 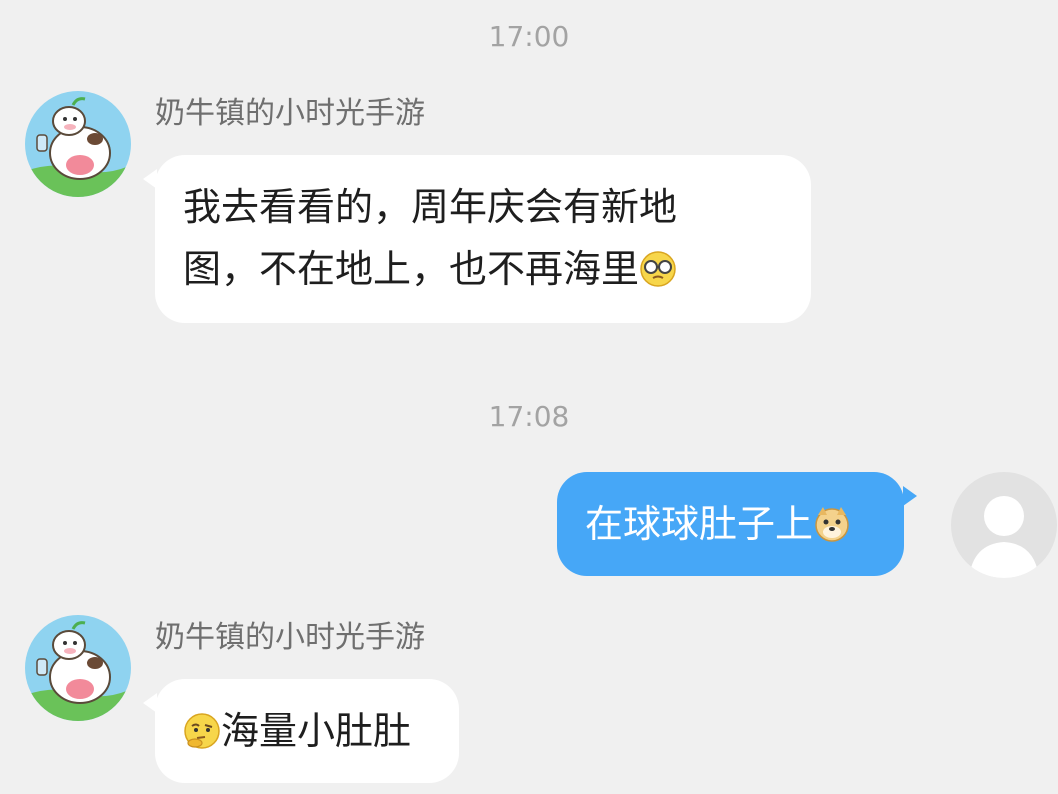 I want to click on glasses-face-emoji, so click(x=658, y=269).